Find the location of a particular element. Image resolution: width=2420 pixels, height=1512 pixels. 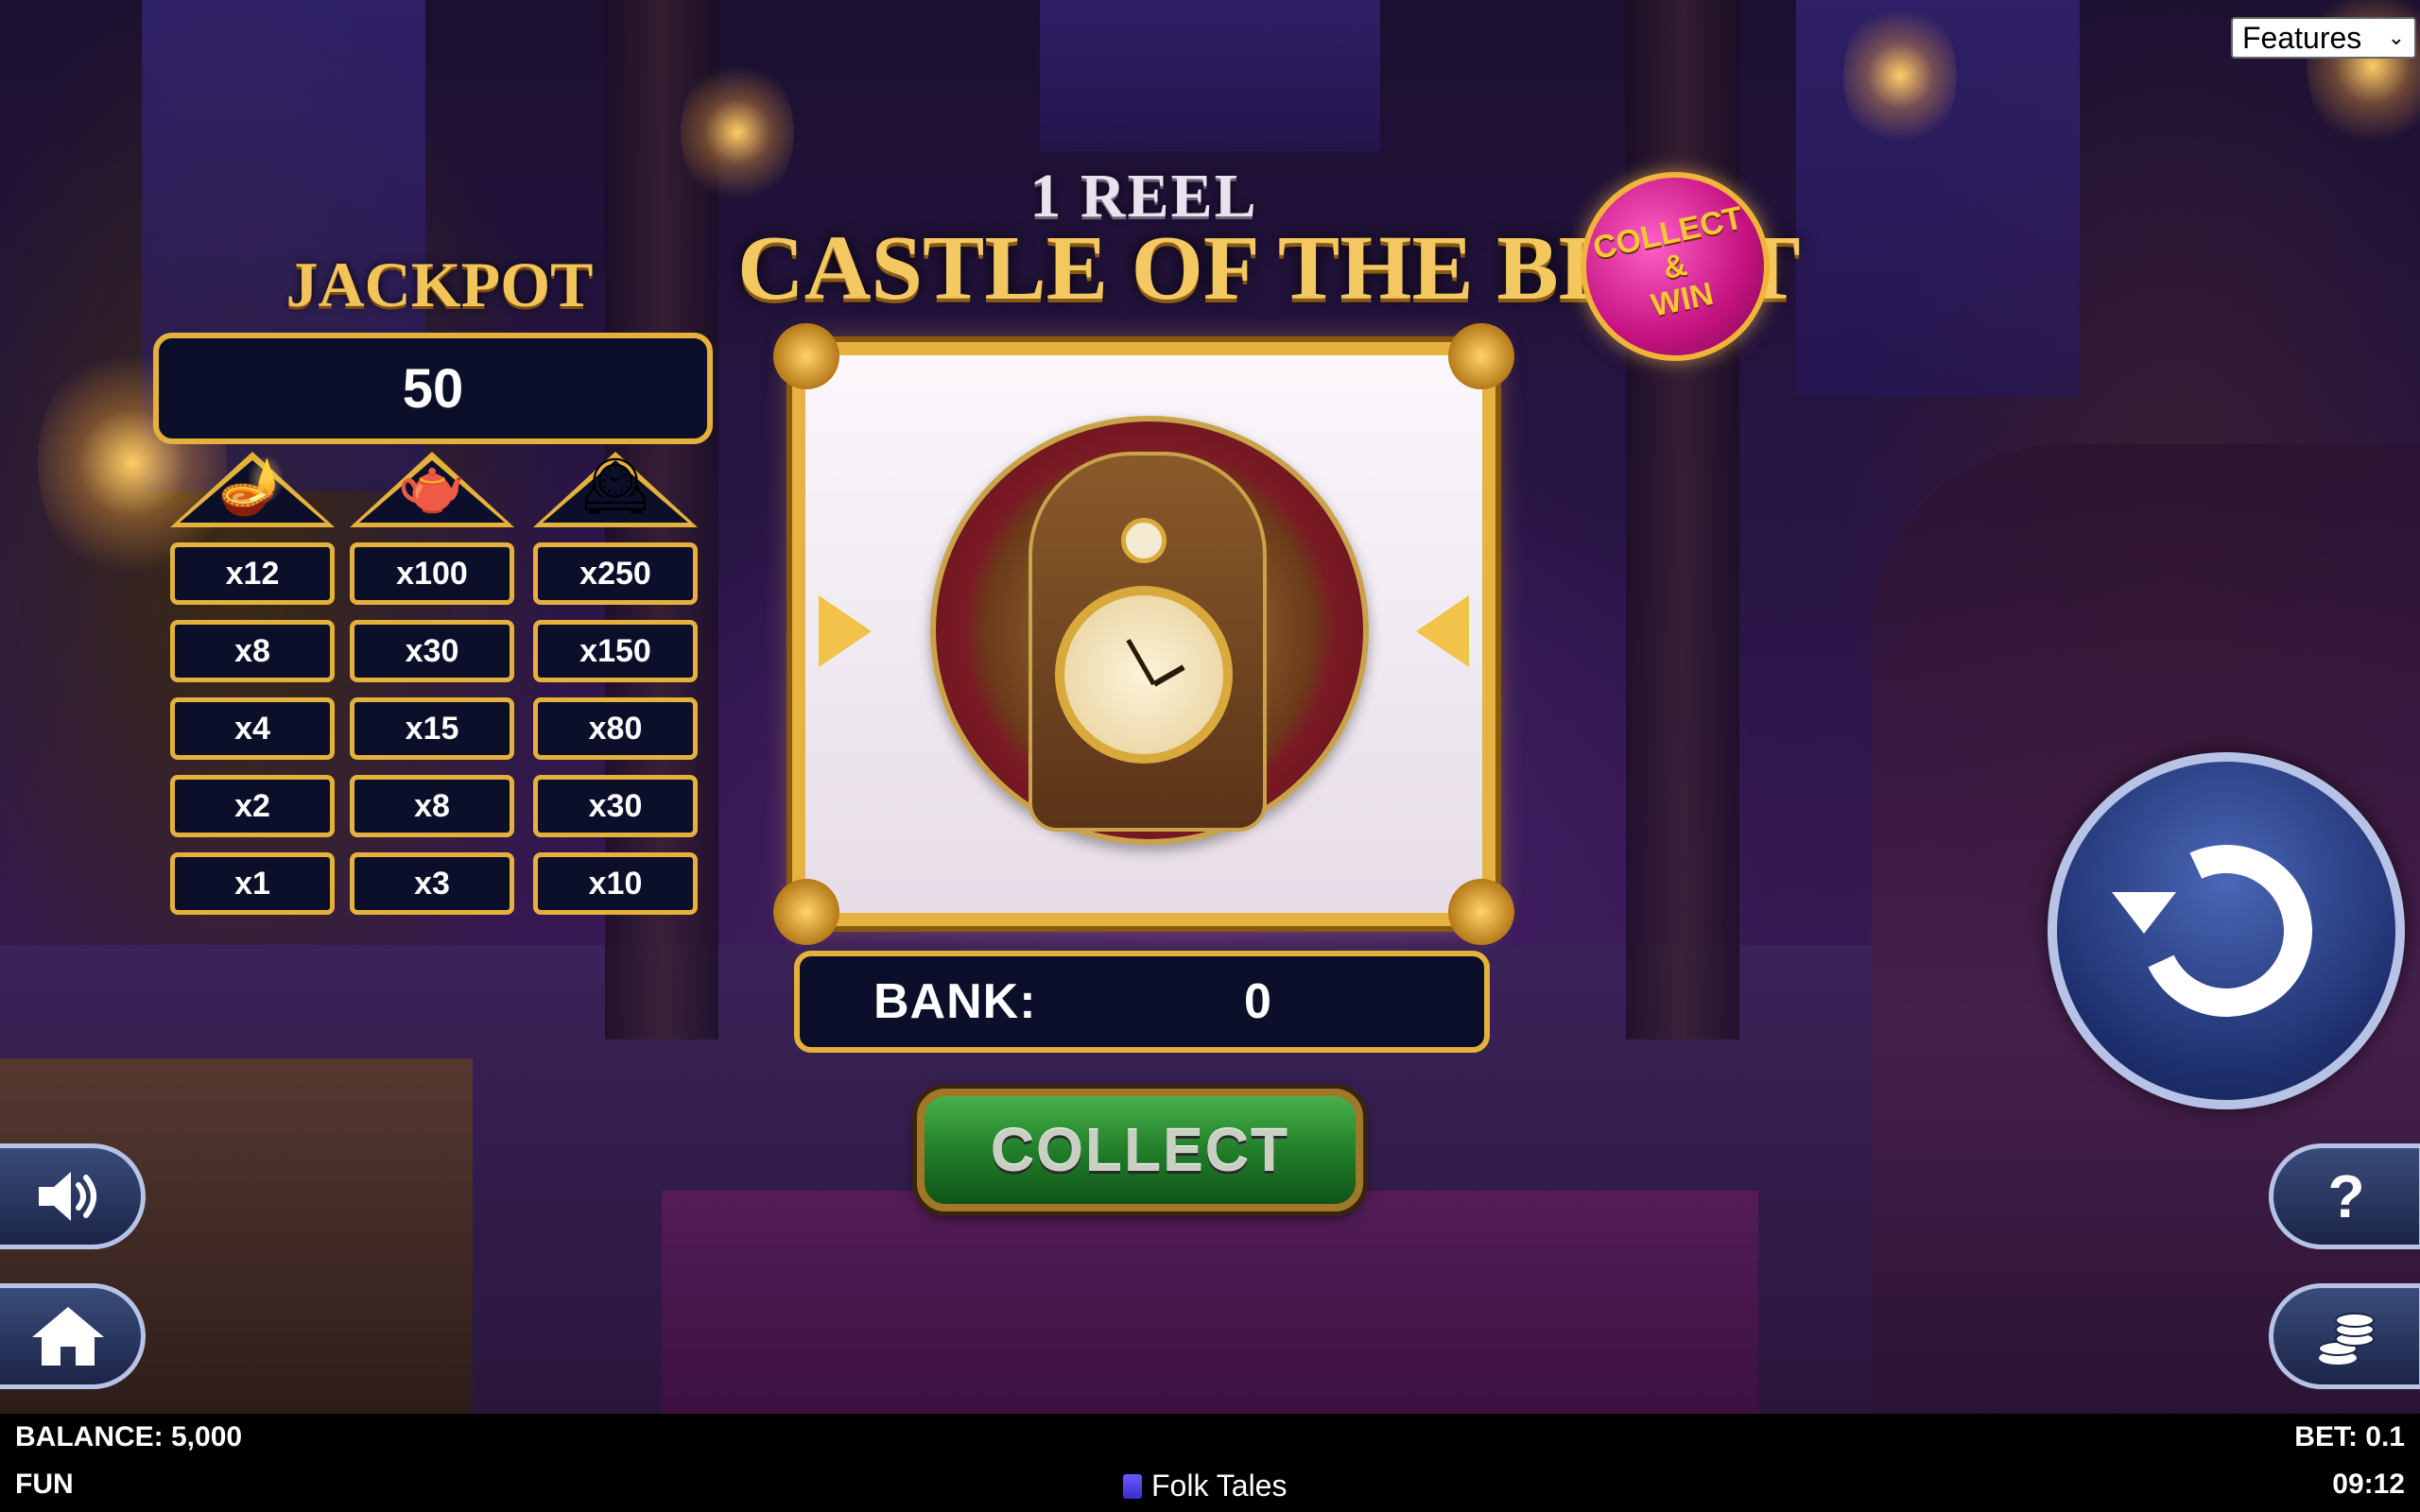

paytable-column-candle: 🪔 x12 x8 x4 x2 x1 is located at coordinates (252, 676).